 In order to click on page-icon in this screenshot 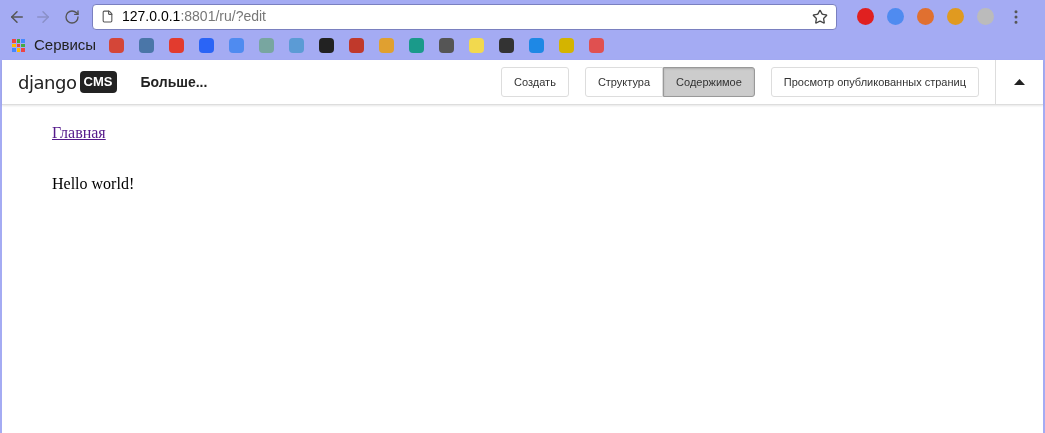, I will do `click(107, 16)`.